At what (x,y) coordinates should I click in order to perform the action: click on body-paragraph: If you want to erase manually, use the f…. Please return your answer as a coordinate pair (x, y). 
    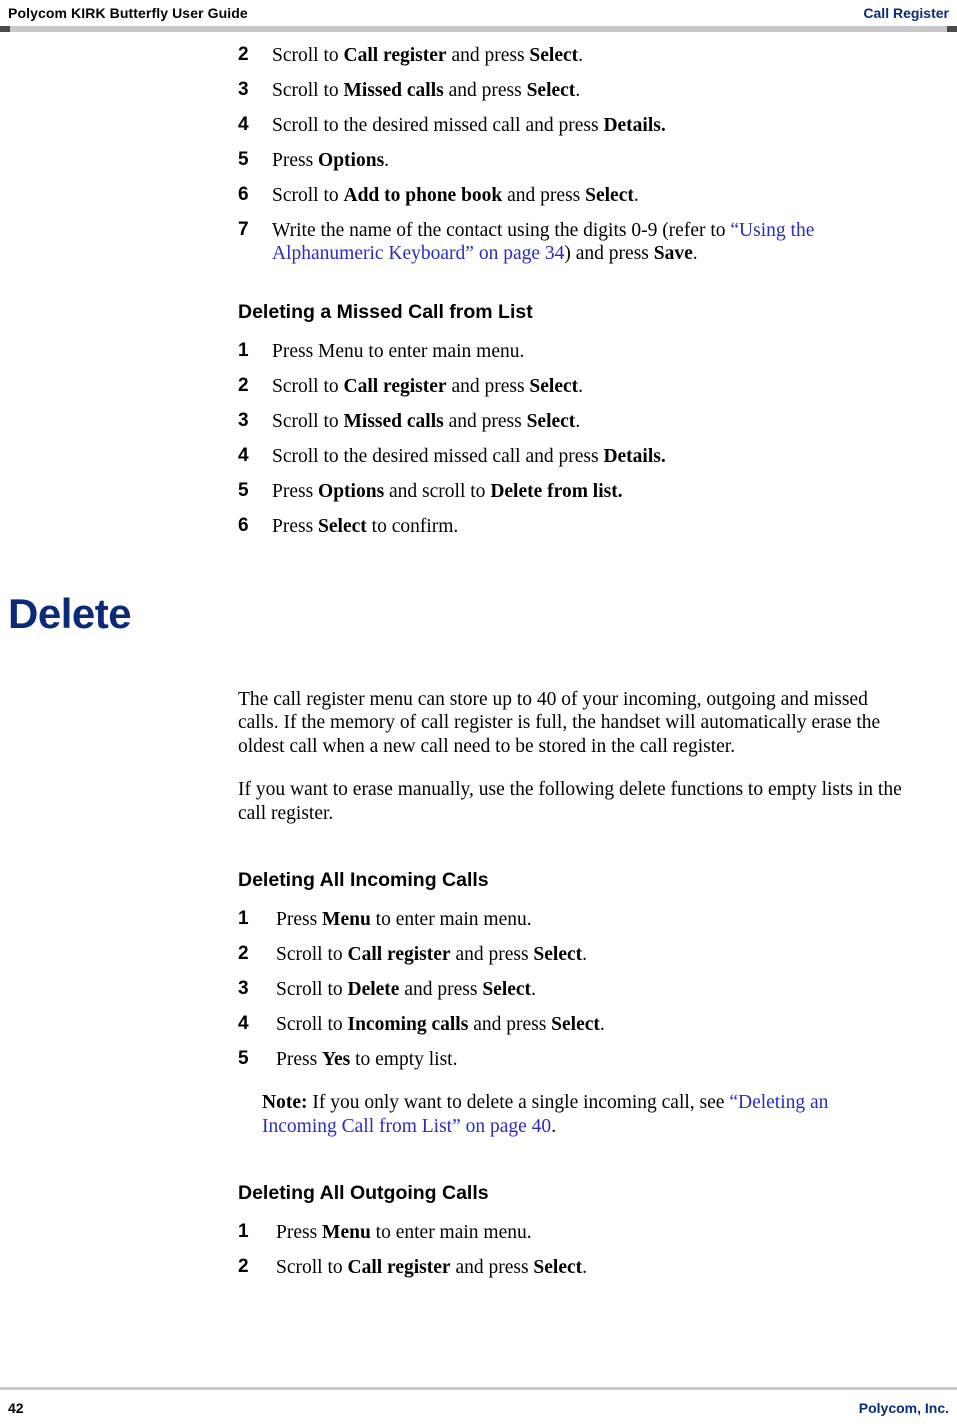
    Looking at the image, I should click on (570, 802).